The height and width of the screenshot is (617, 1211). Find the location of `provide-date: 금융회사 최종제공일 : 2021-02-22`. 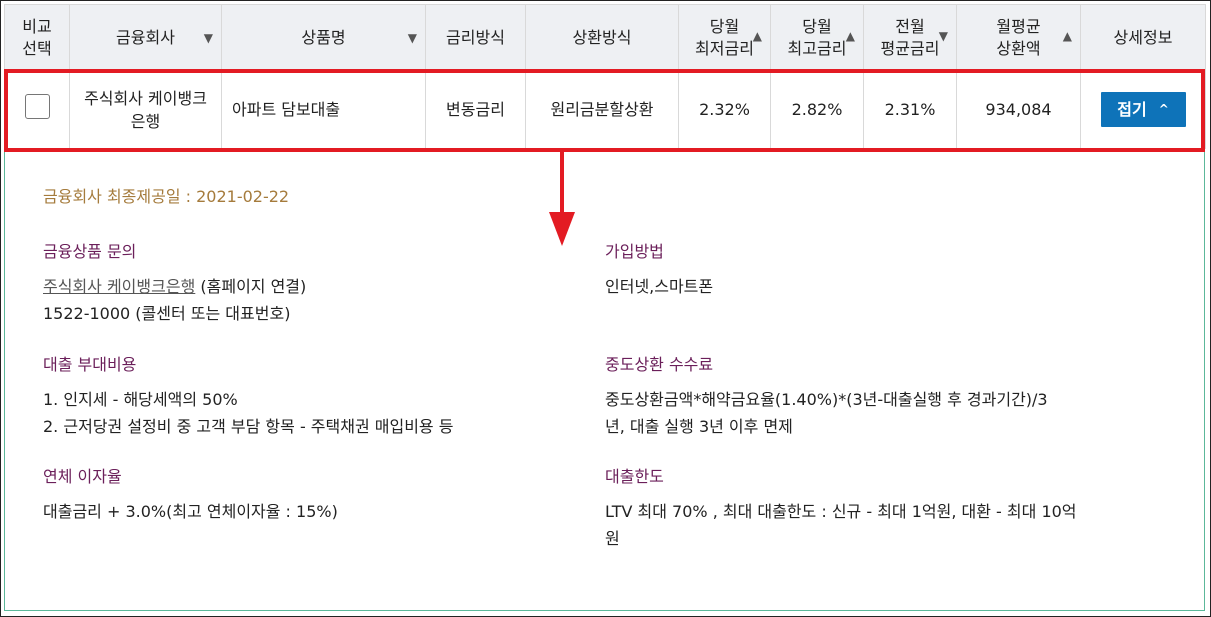

provide-date: 금융회사 최종제공일 : 2021-02-22 is located at coordinates (166, 196).